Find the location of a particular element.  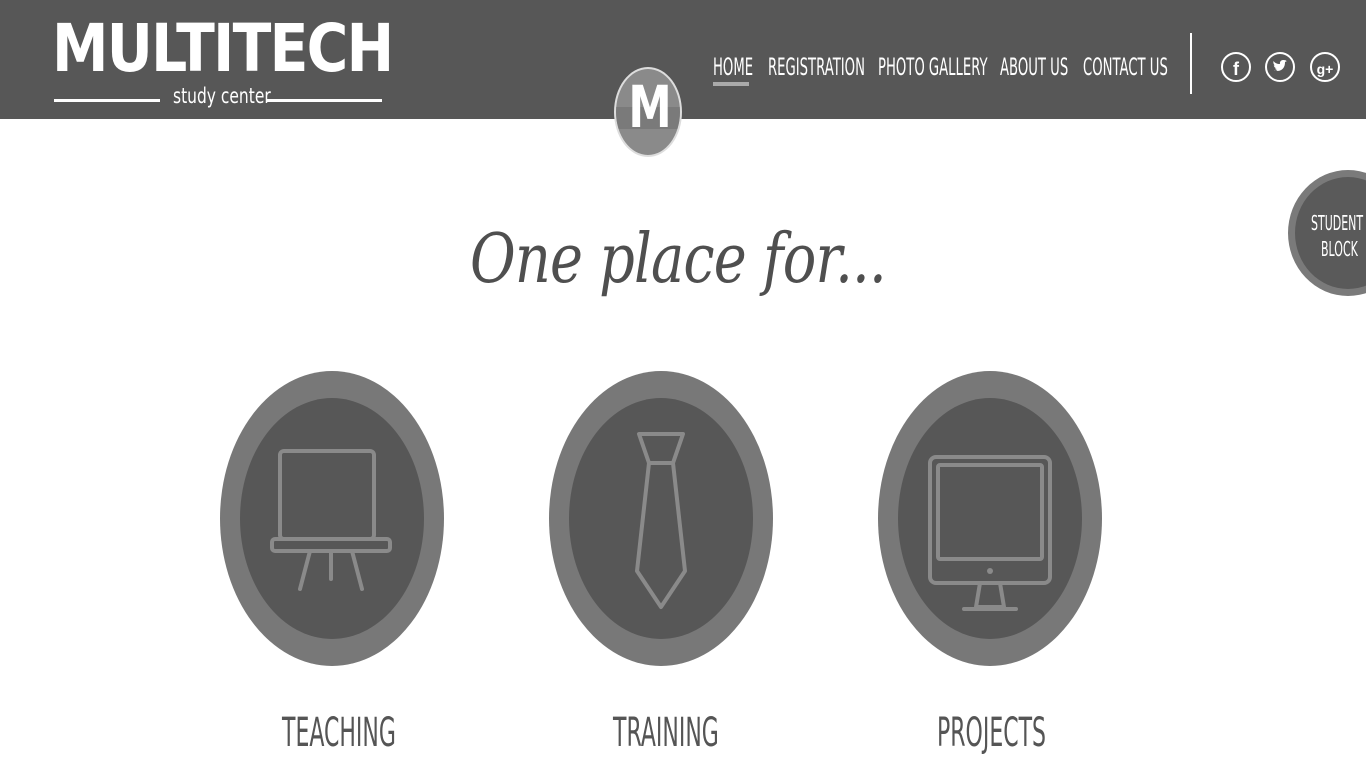

feature-label-projects: PROJECTS is located at coordinates (992, 733).